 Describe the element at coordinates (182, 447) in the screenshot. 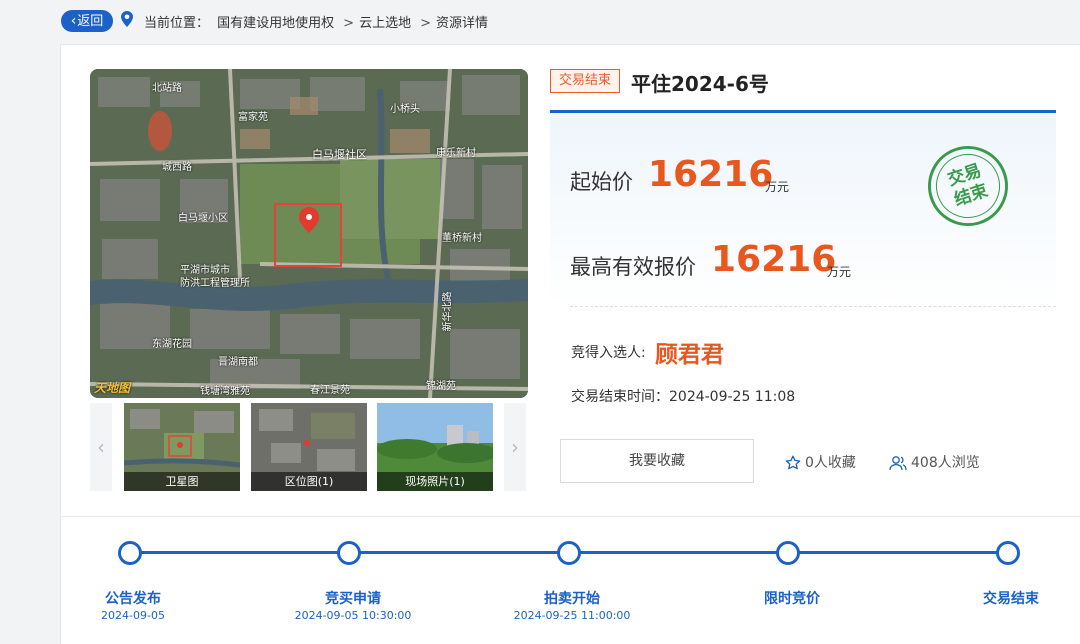

I see `thumb-satellite: 卫星图` at that location.